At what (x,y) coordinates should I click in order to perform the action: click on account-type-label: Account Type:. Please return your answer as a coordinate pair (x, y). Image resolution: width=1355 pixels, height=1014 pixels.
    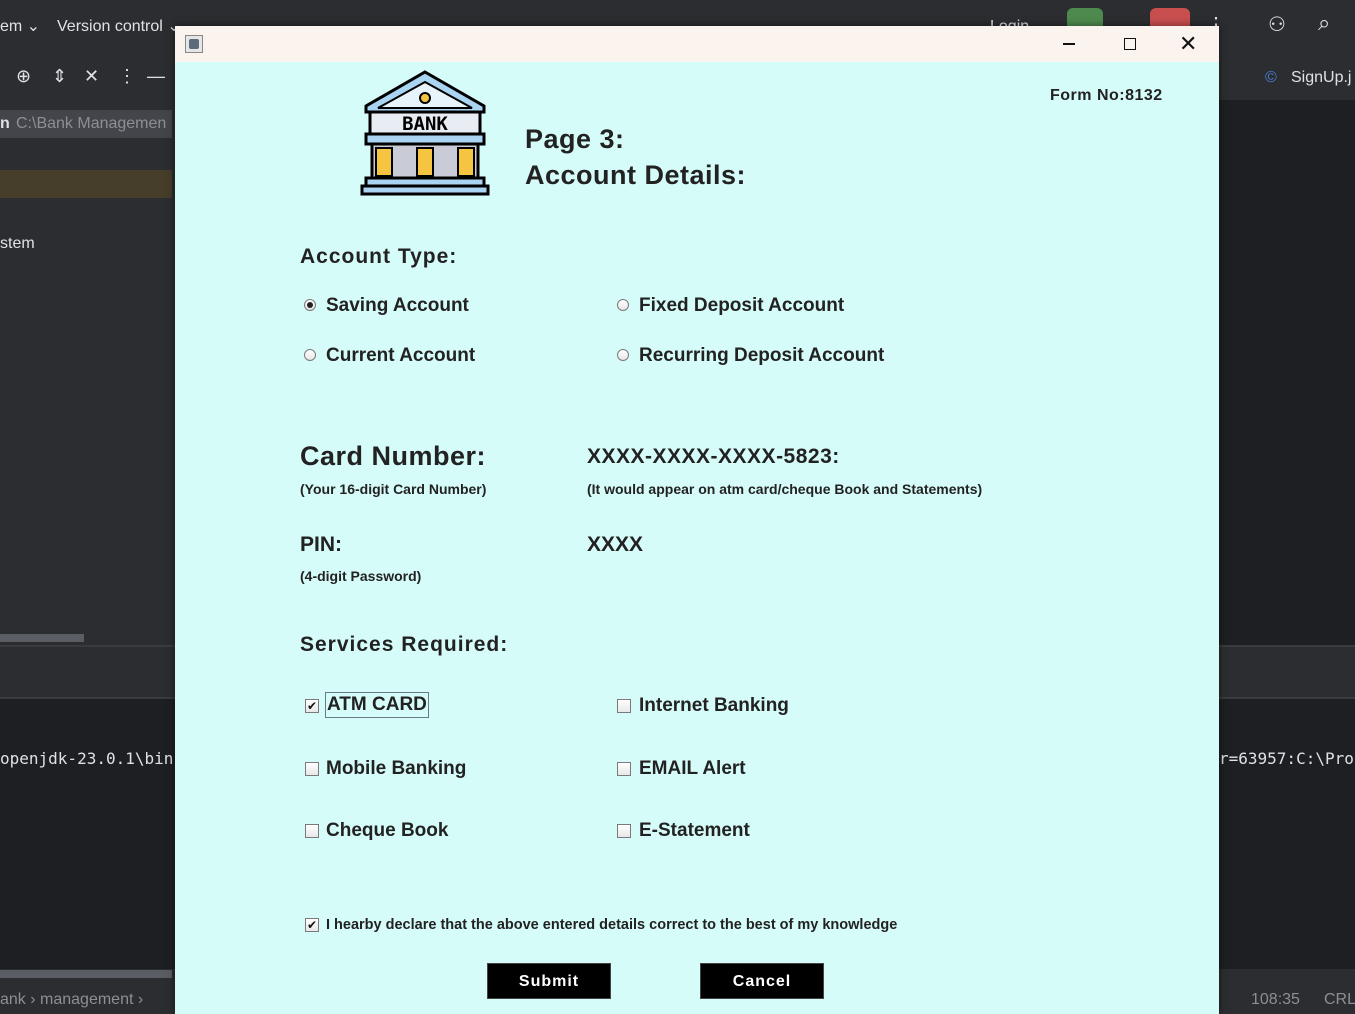
    Looking at the image, I should click on (379, 256).